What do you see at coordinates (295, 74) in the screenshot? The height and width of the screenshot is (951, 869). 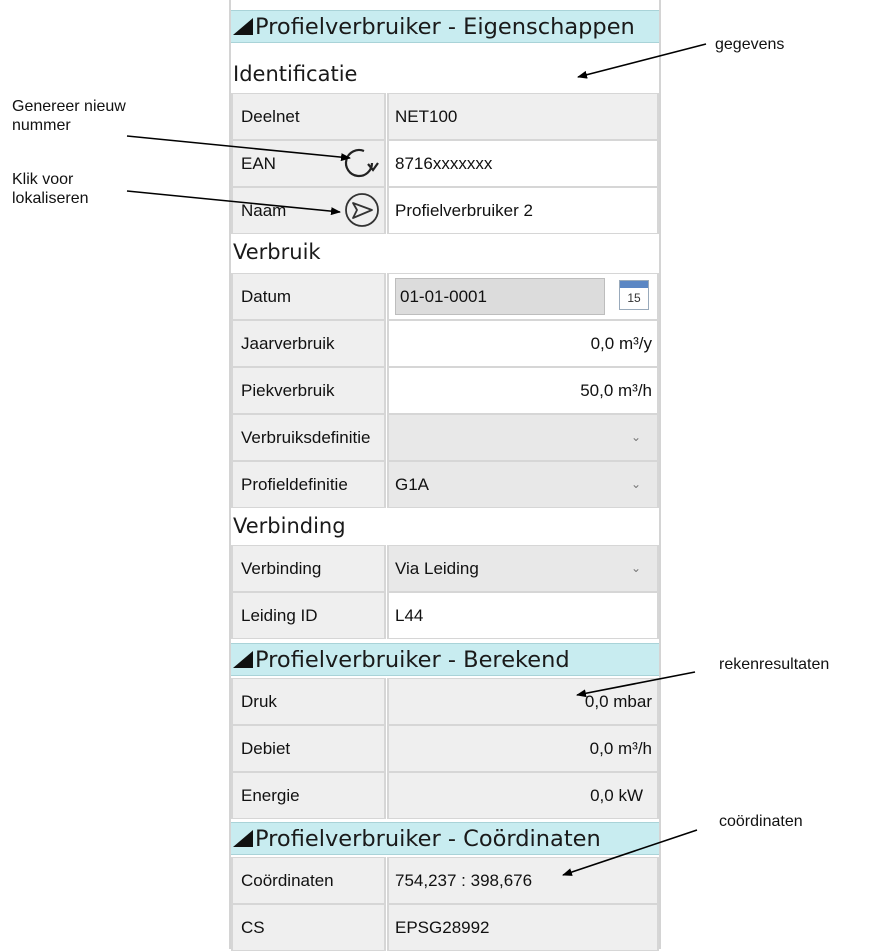 I see `group-title-identificatie: Identificatie` at bounding box center [295, 74].